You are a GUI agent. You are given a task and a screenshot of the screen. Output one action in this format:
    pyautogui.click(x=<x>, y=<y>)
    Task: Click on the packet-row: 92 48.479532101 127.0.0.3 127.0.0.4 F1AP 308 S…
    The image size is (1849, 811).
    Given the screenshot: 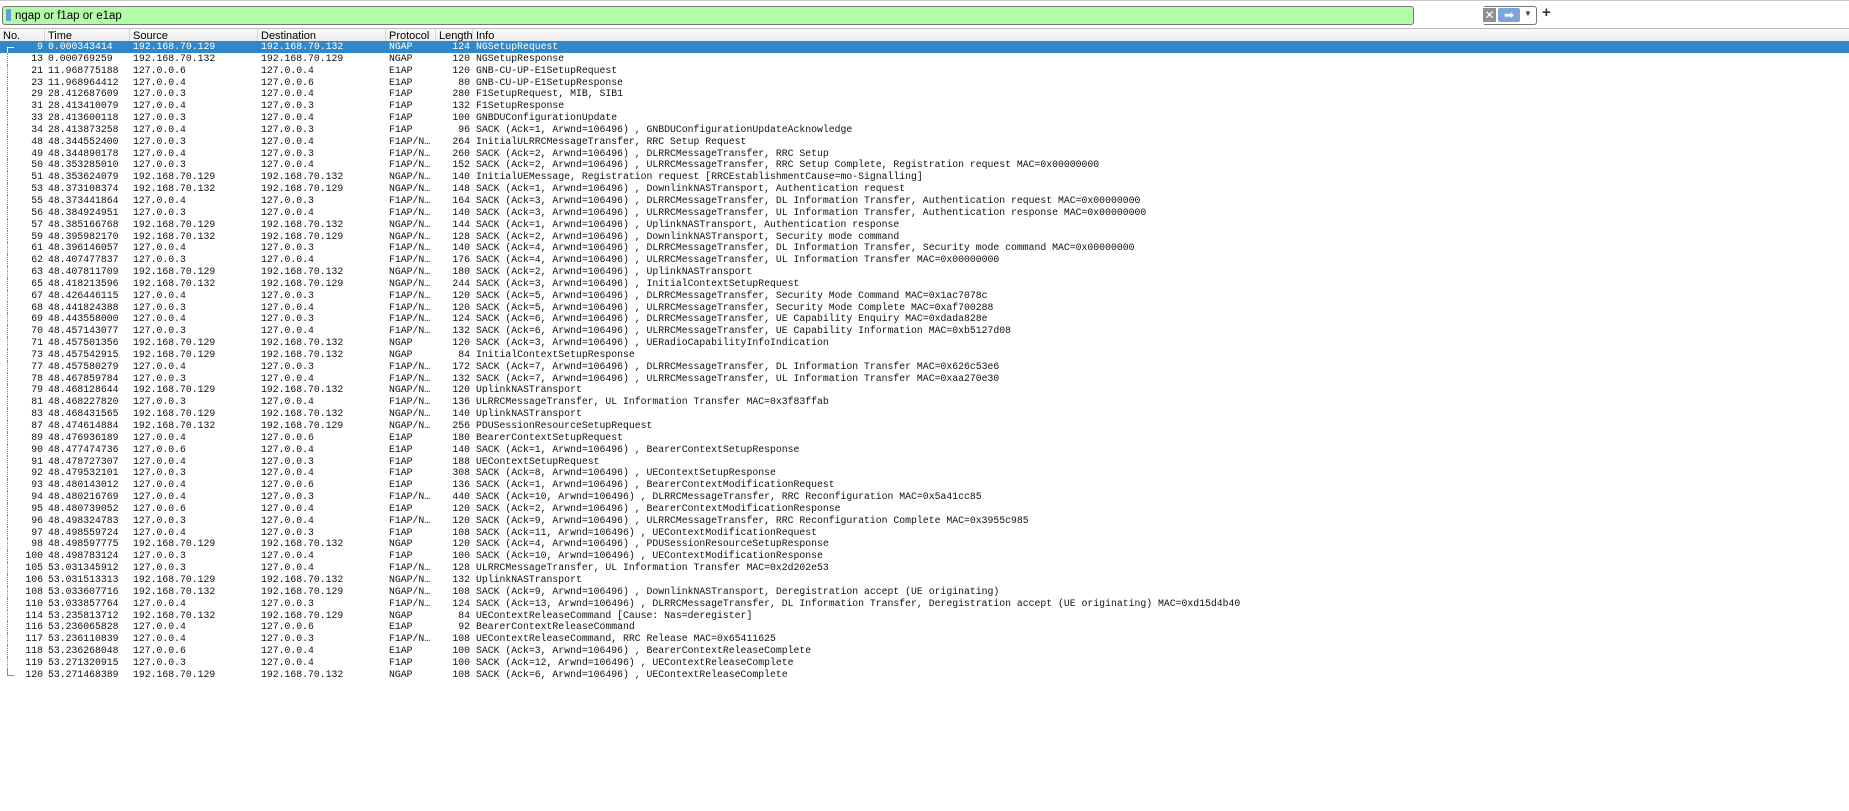 What is the action you would take?
    pyautogui.click(x=924, y=473)
    